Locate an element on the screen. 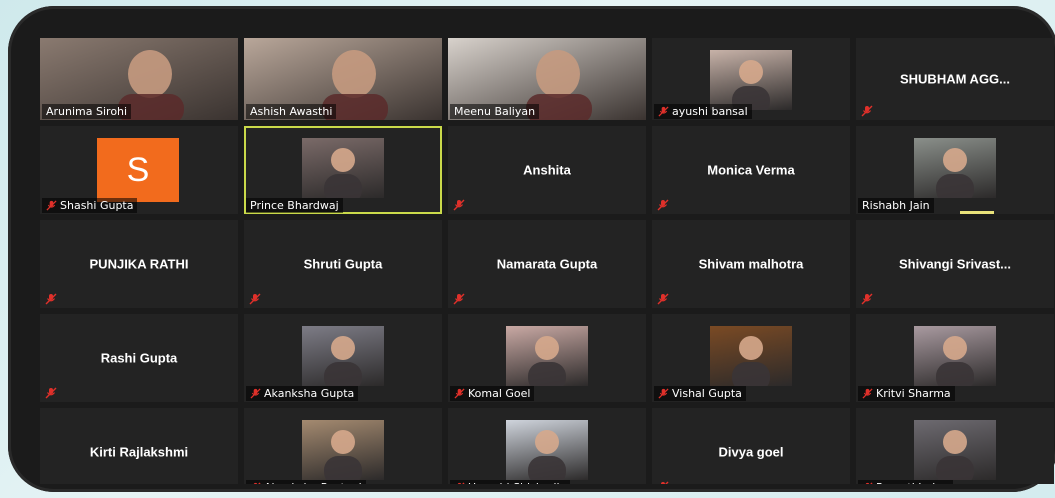 The height and width of the screenshot is (498, 1055). participant-name-label: Arunima Sirohi is located at coordinates (87, 111).